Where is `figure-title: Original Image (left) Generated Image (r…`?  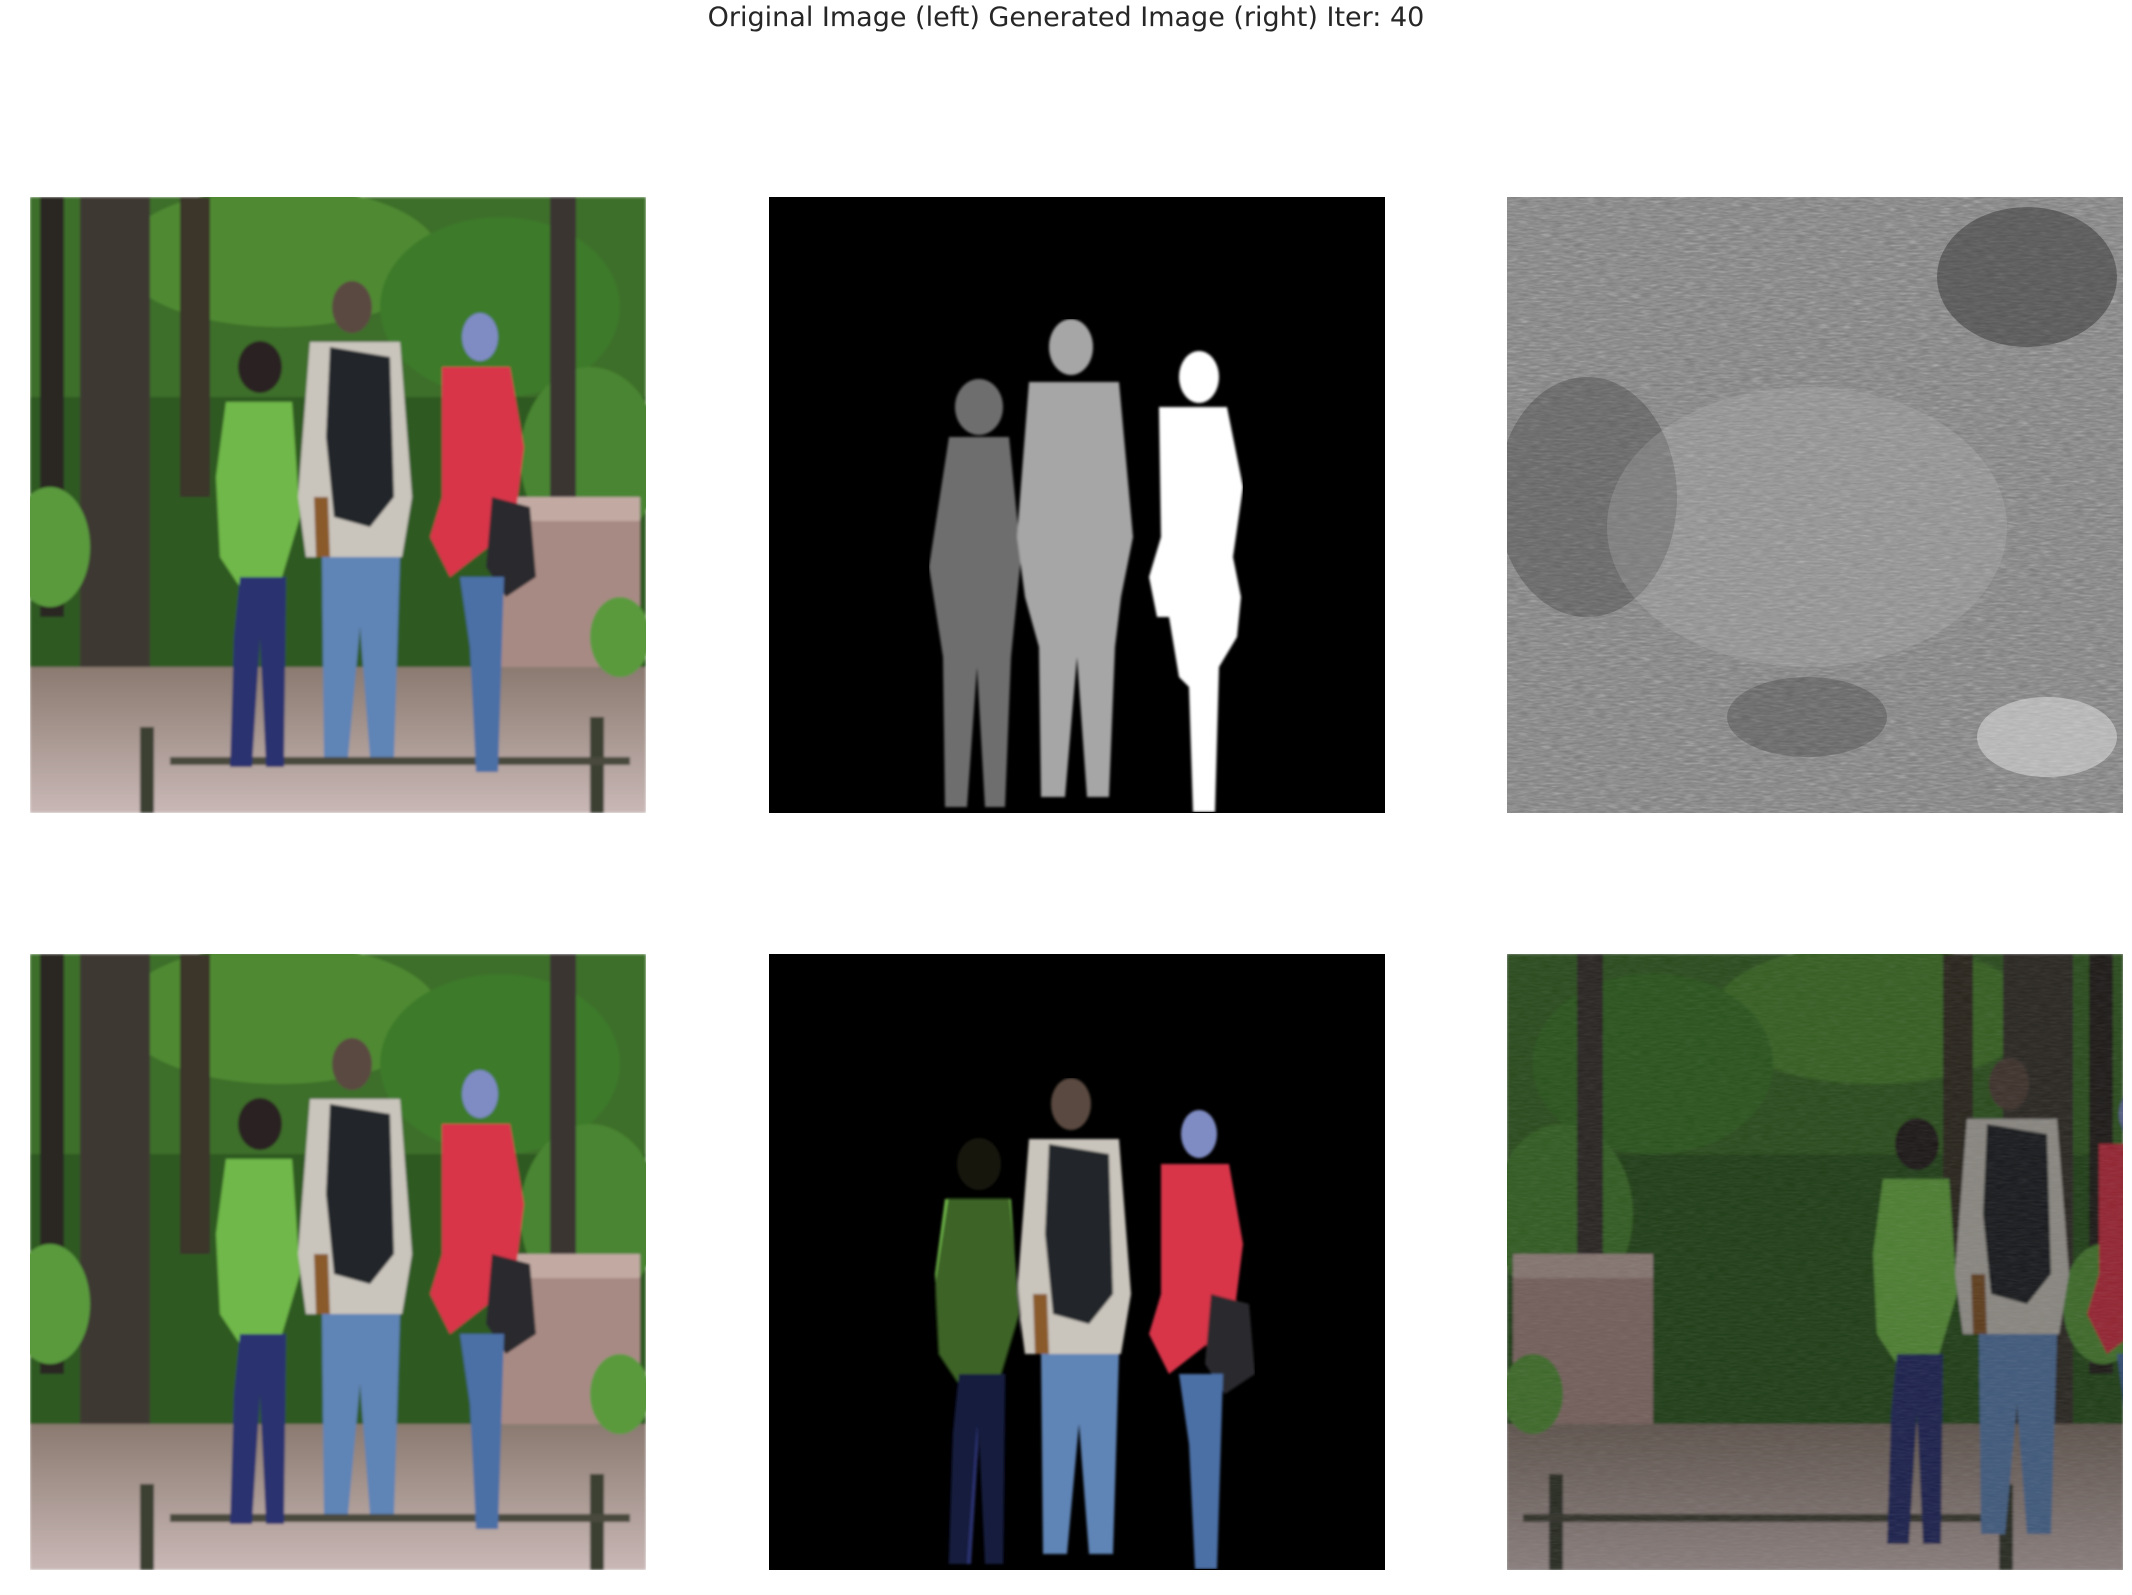 figure-title: Original Image (left) Generated Image (r… is located at coordinates (1066, 17).